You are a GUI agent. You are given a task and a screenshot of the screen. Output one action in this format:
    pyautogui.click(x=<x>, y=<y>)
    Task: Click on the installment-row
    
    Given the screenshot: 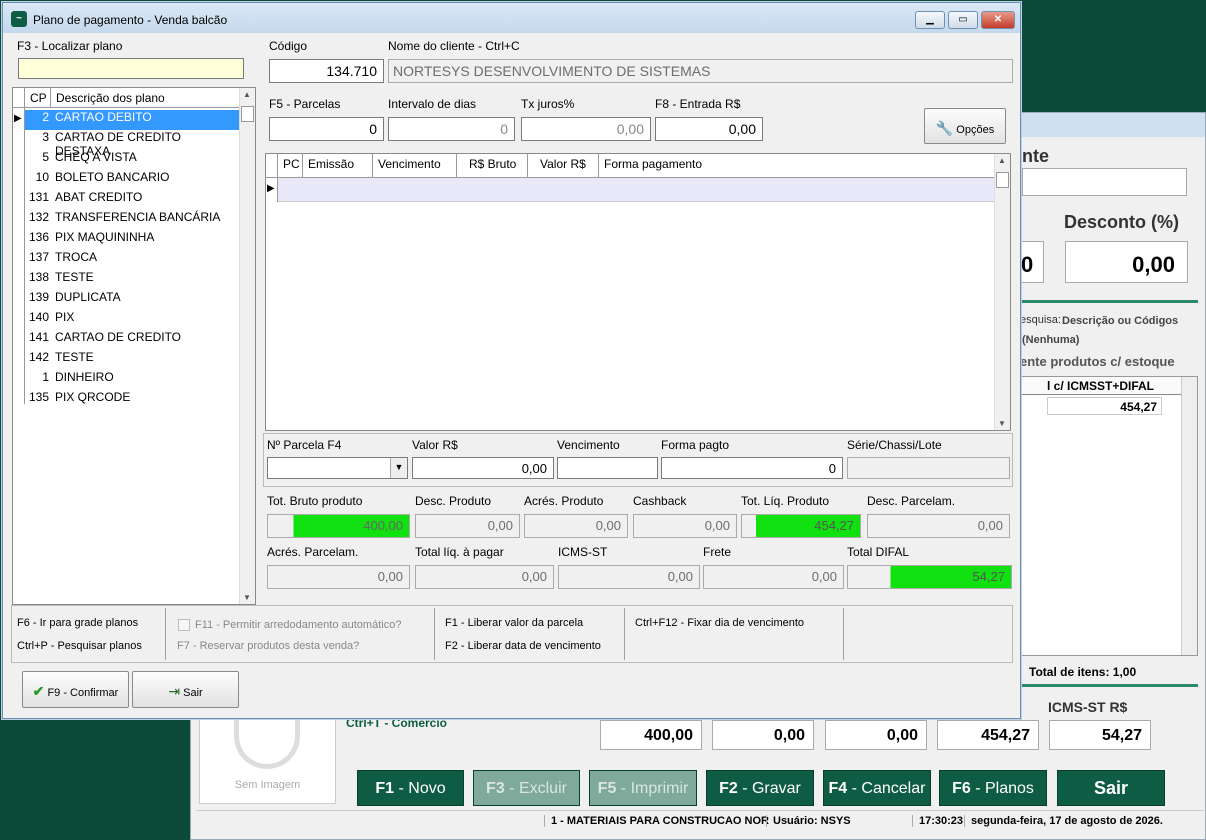 What is the action you would take?
    pyautogui.click(x=636, y=190)
    